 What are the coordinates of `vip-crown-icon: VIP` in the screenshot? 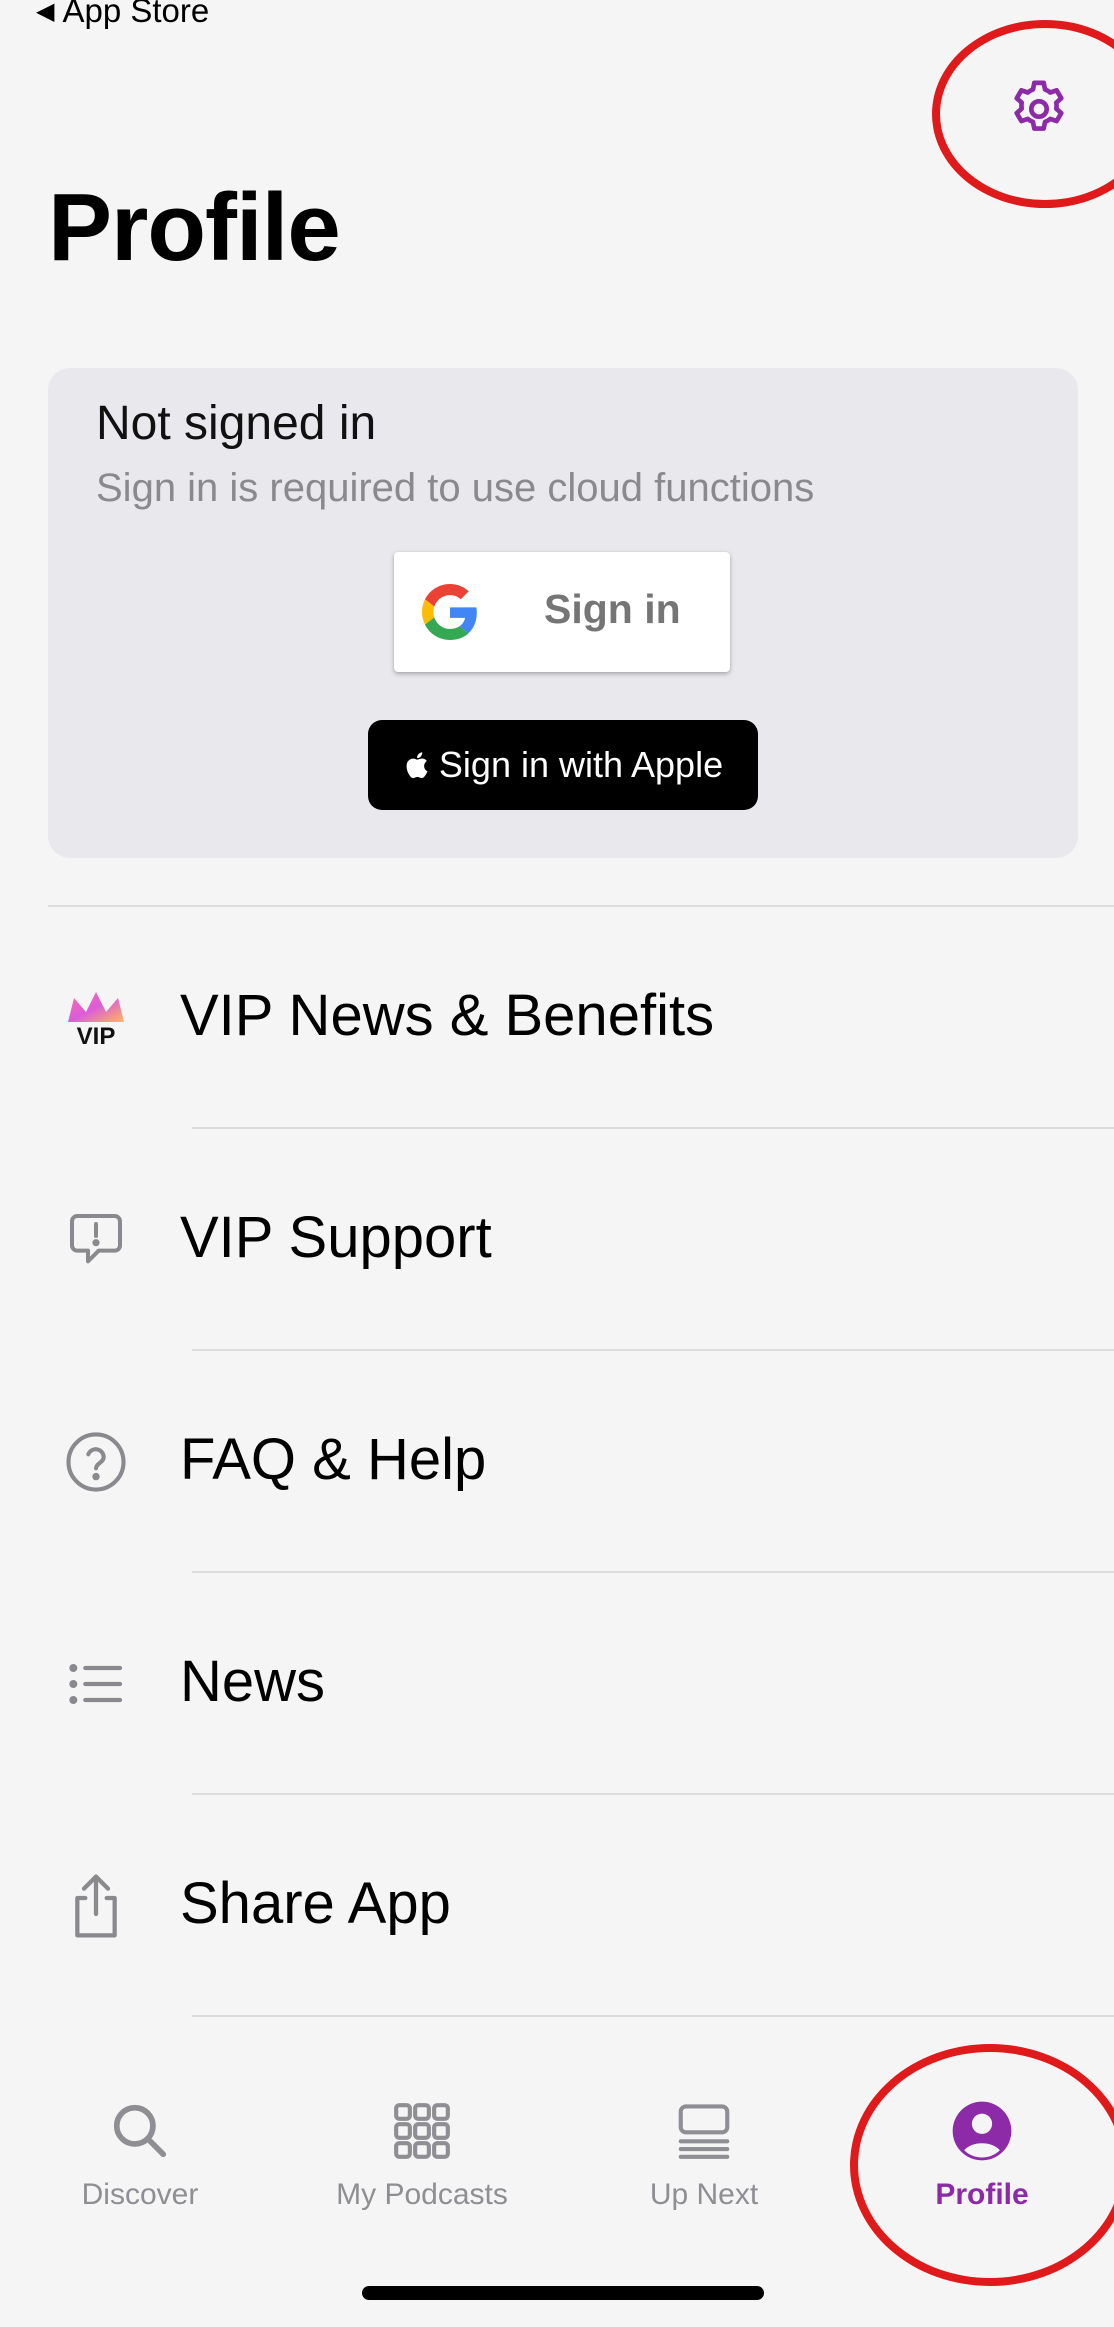 It's located at (96, 1018).